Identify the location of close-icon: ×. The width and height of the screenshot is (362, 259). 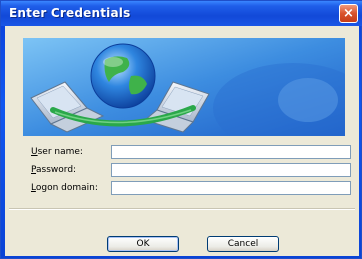
(348, 13).